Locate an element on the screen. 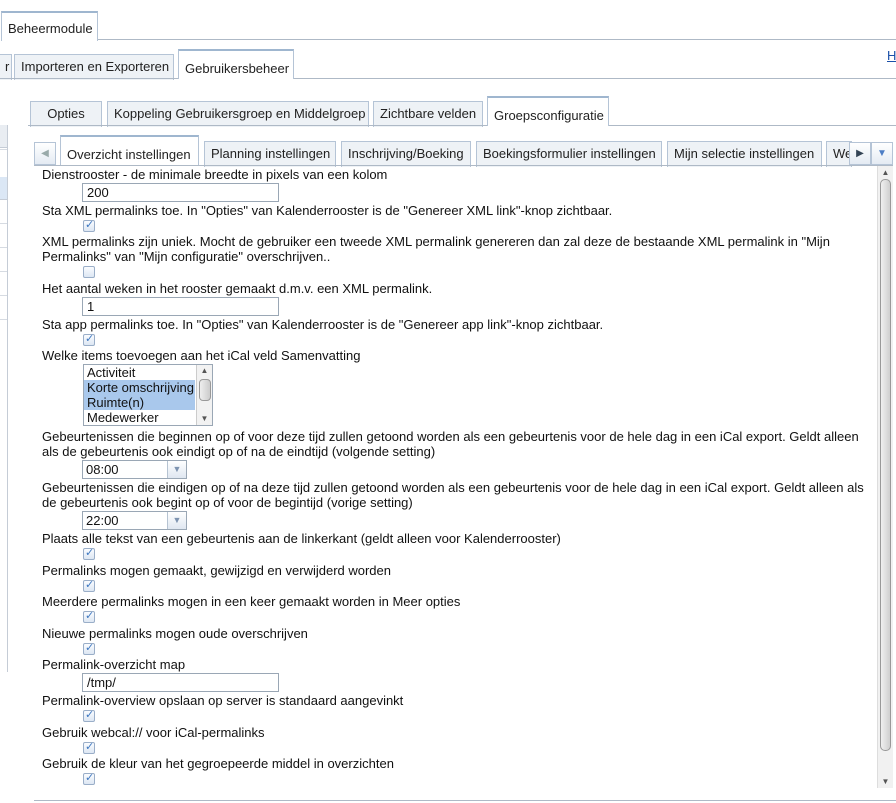 The width and height of the screenshot is (896, 803). begin-time-value: 08:00 is located at coordinates (102, 469).